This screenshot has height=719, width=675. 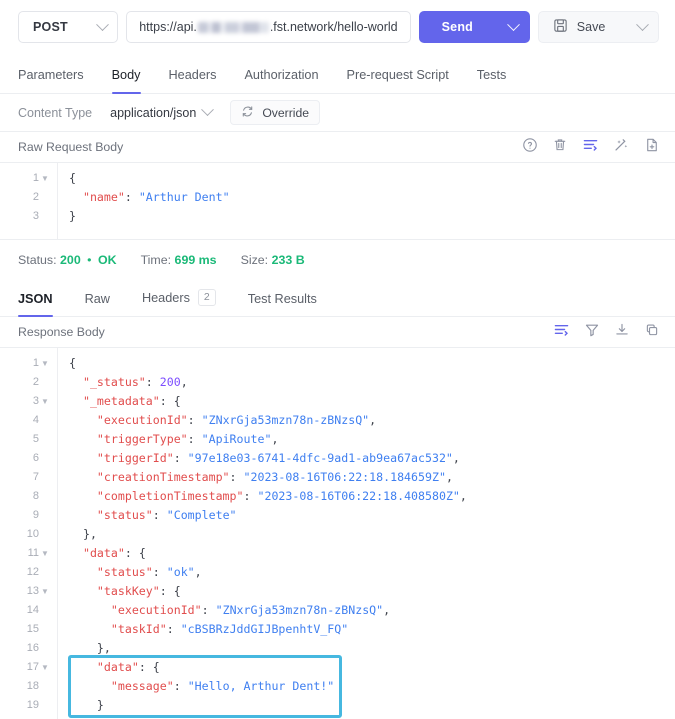 What do you see at coordinates (153, 112) in the screenshot?
I see `content-type-value: application/json` at bounding box center [153, 112].